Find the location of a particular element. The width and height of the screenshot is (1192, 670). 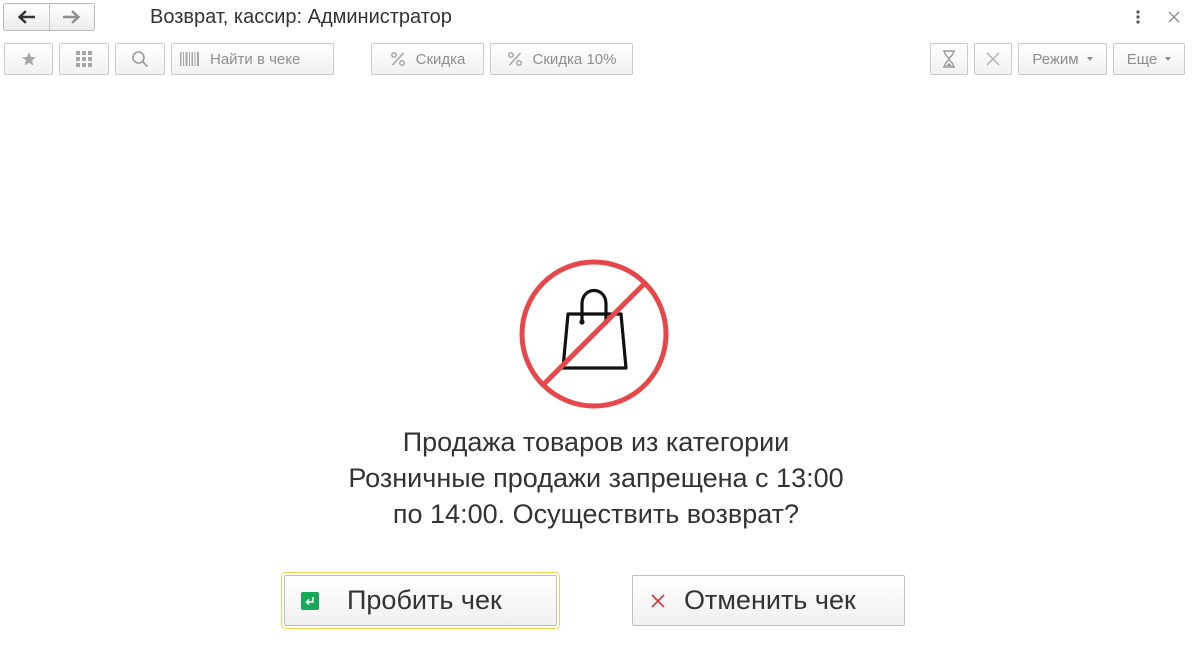

barcode-icon is located at coordinates (190, 59).